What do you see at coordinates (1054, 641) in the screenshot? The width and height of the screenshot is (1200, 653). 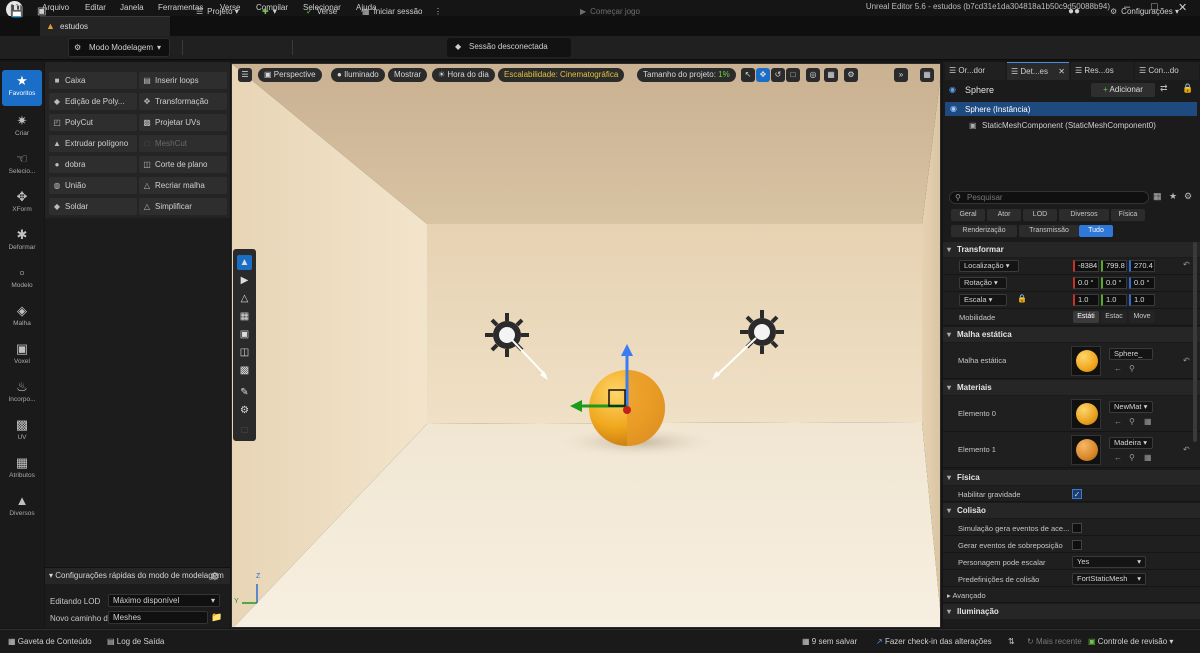 I see `recent-button: ↻ Mais recente` at bounding box center [1054, 641].